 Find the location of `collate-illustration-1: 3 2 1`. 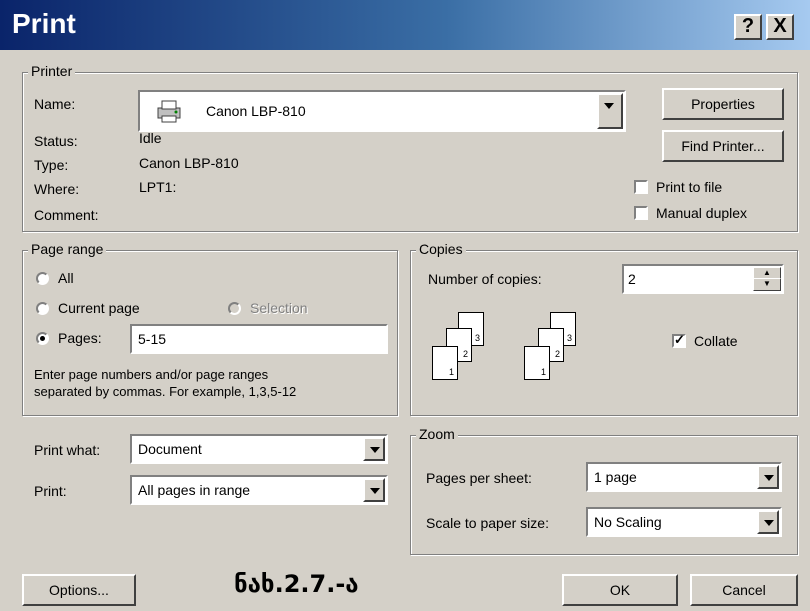

collate-illustration-1: 3 2 1 is located at coordinates (463, 352).